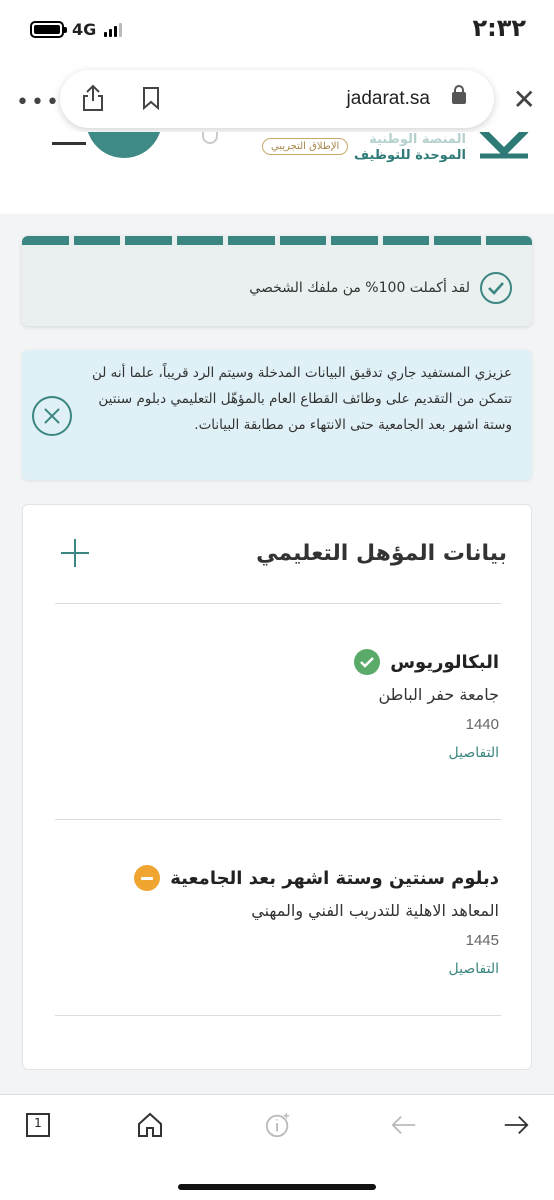 The image size is (554, 1200). What do you see at coordinates (359, 288) in the screenshot?
I see `progress-message: لقد أكملت 100% من ملفك الشخصي` at bounding box center [359, 288].